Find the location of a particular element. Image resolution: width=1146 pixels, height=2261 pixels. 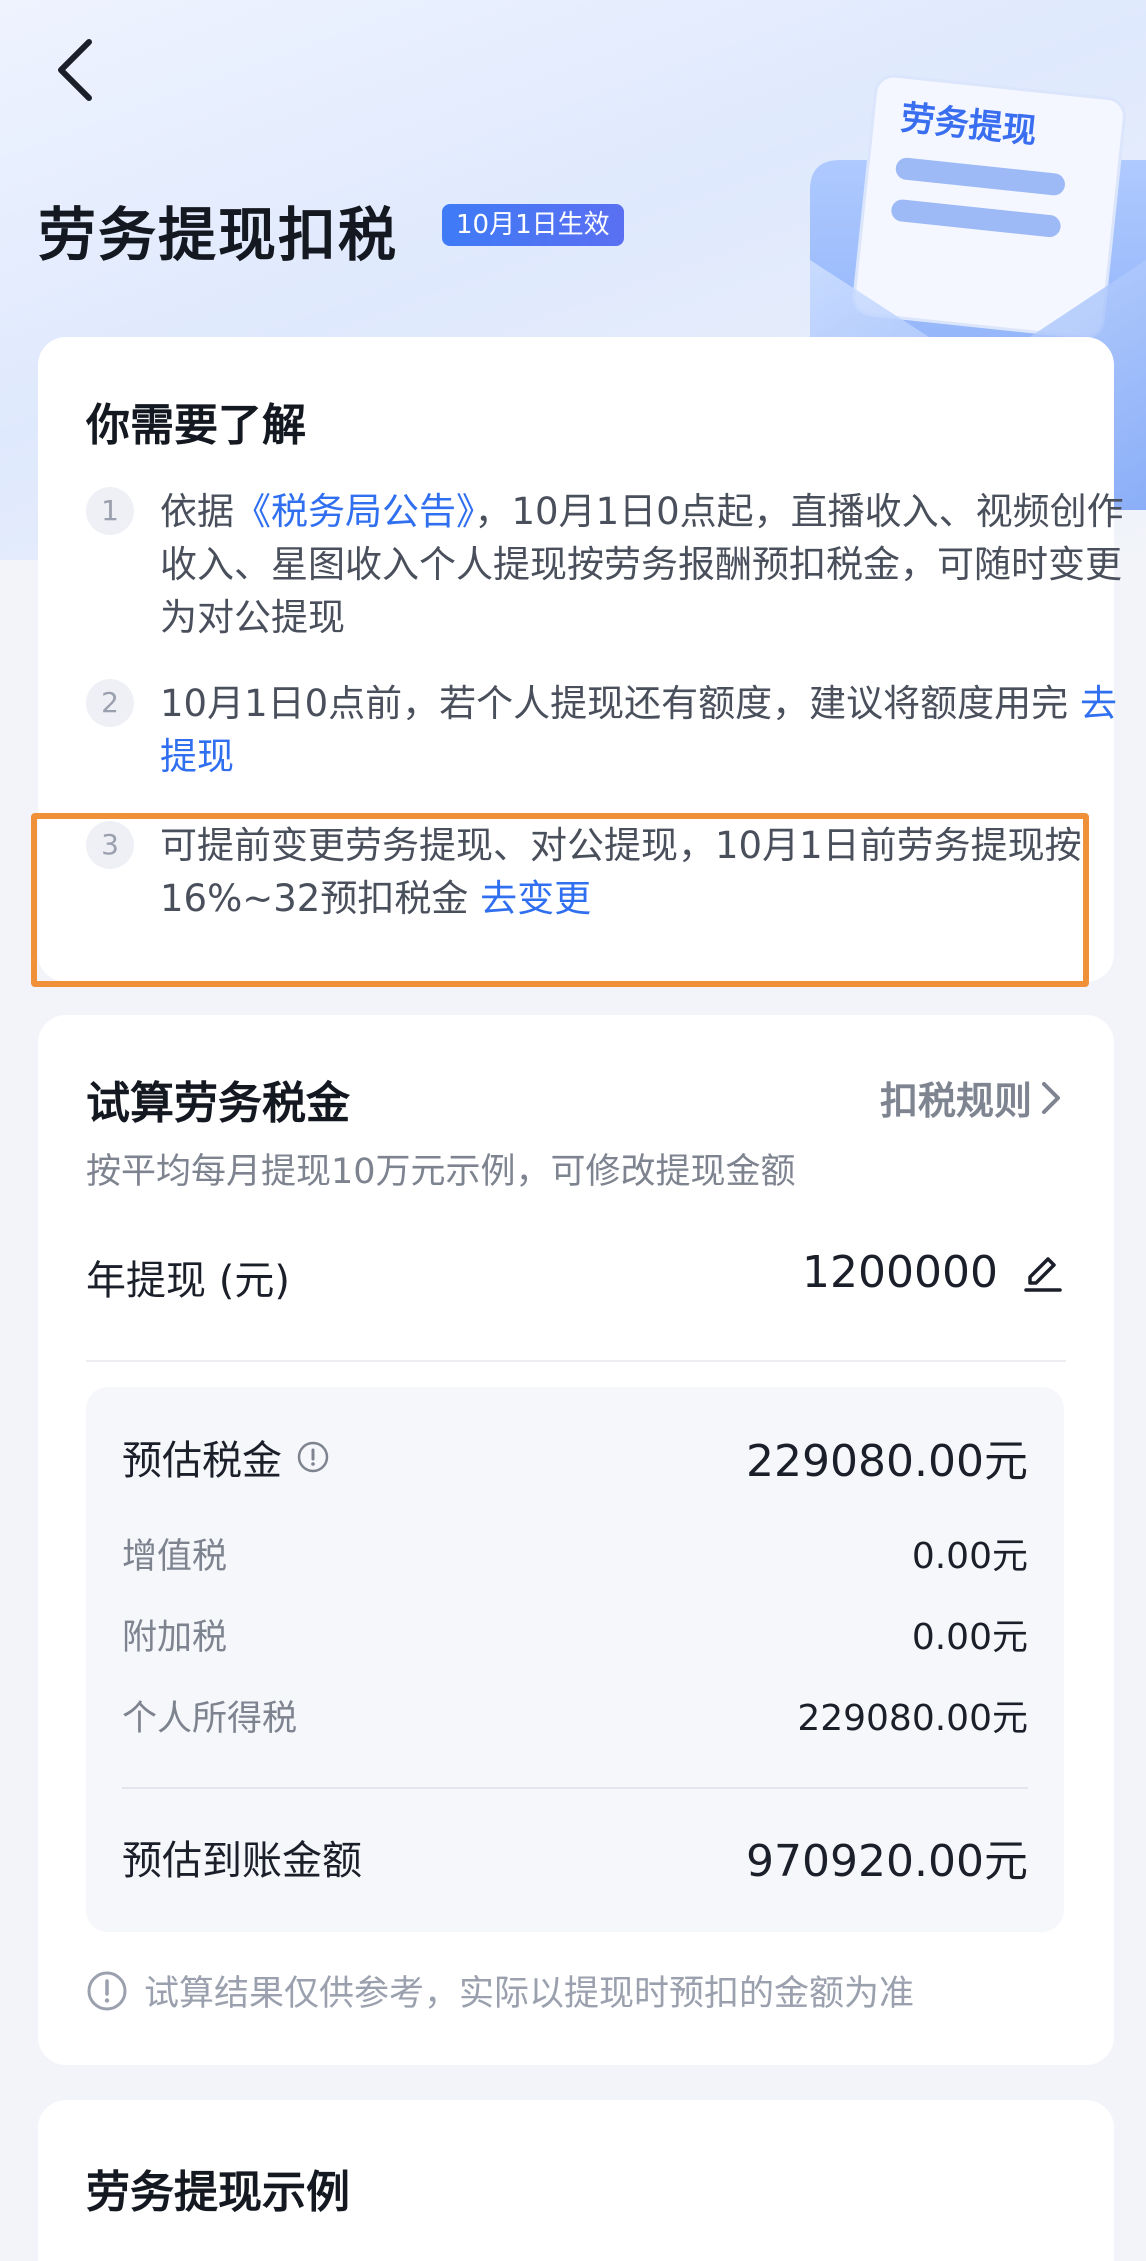

back-button is located at coordinates (75, 70).